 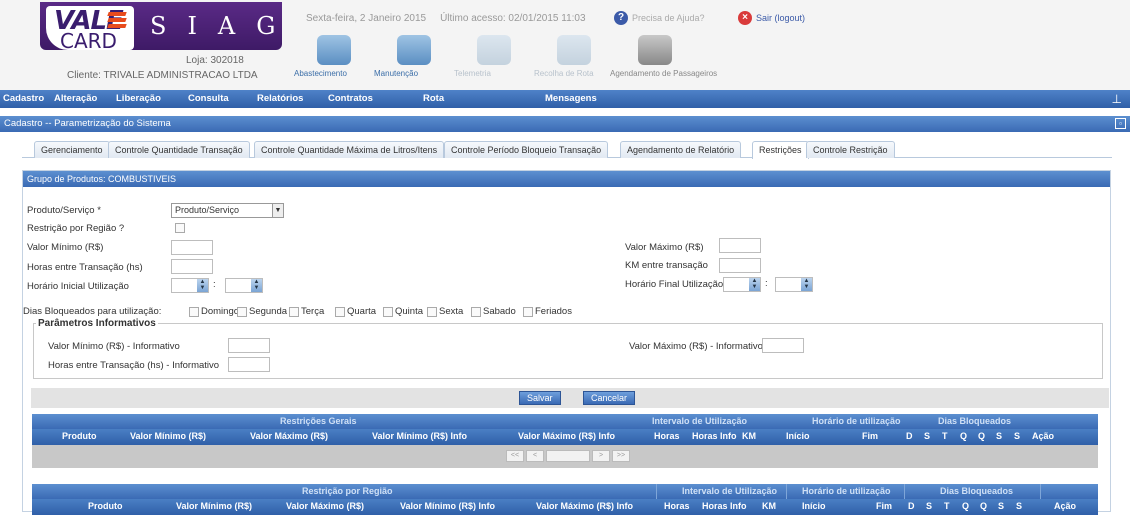 What do you see at coordinates (208, 98) in the screenshot?
I see `menu-consulta: Consulta` at bounding box center [208, 98].